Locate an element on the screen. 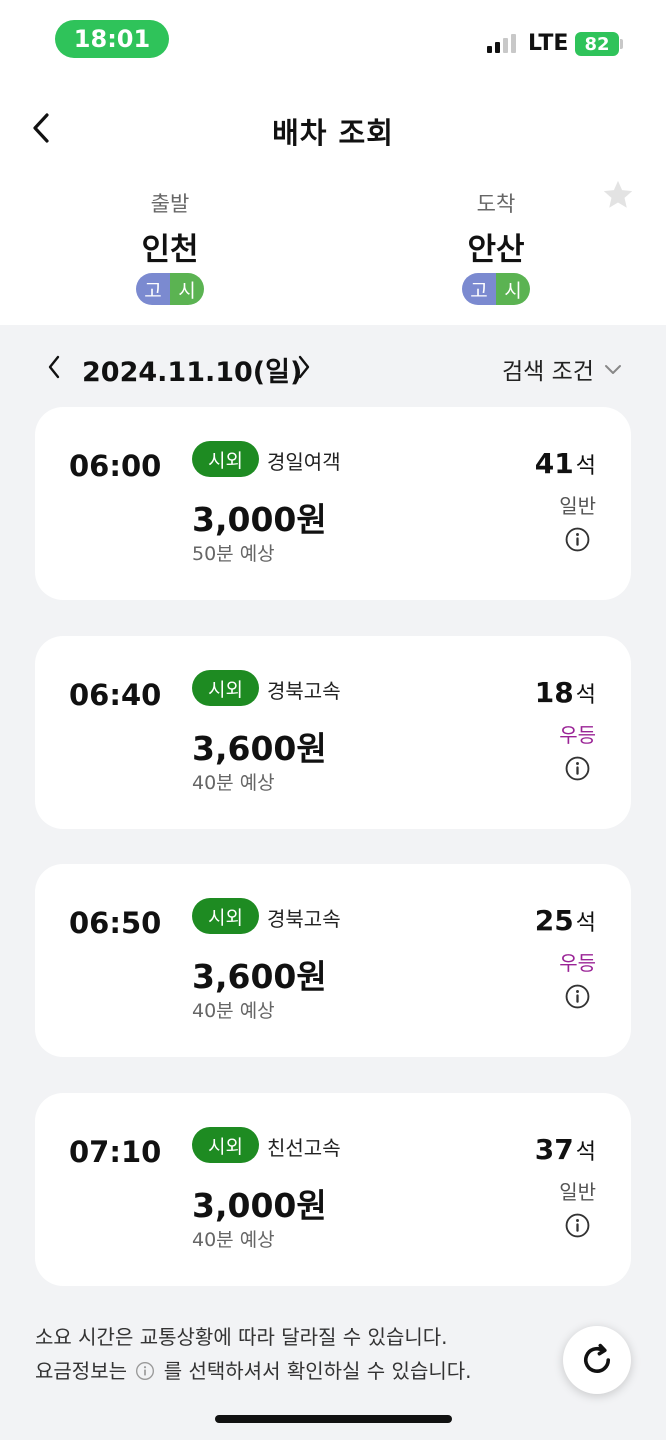 This screenshot has width=666, height=1440. date-bar: 2024.11.10(일) 검색 조건 is located at coordinates (333, 368).